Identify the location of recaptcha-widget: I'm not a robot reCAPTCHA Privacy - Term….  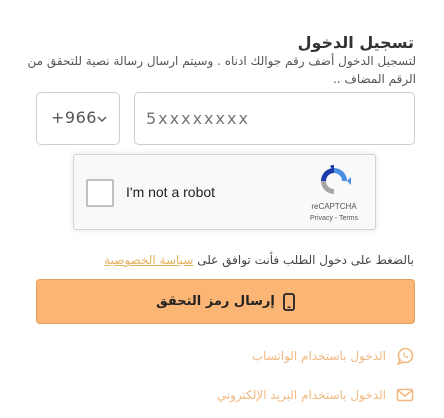
(224, 192).